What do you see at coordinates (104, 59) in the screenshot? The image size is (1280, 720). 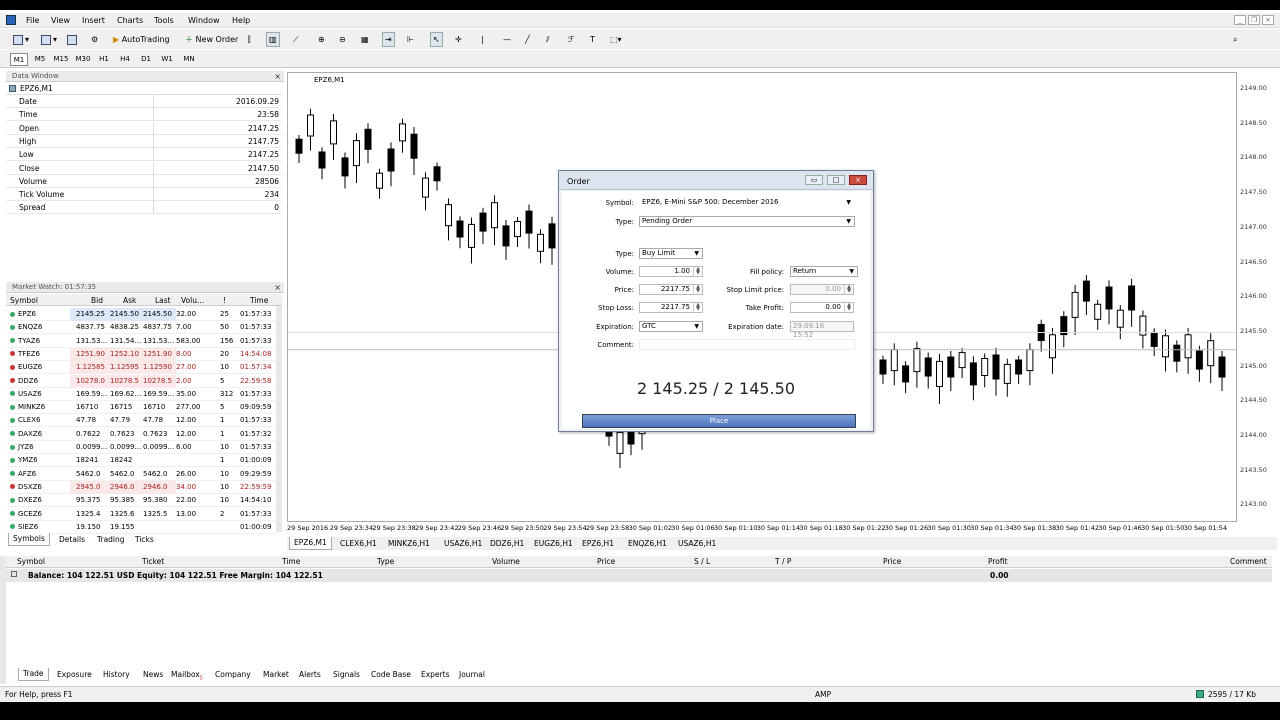 I see `timeframe-h1: H1` at bounding box center [104, 59].